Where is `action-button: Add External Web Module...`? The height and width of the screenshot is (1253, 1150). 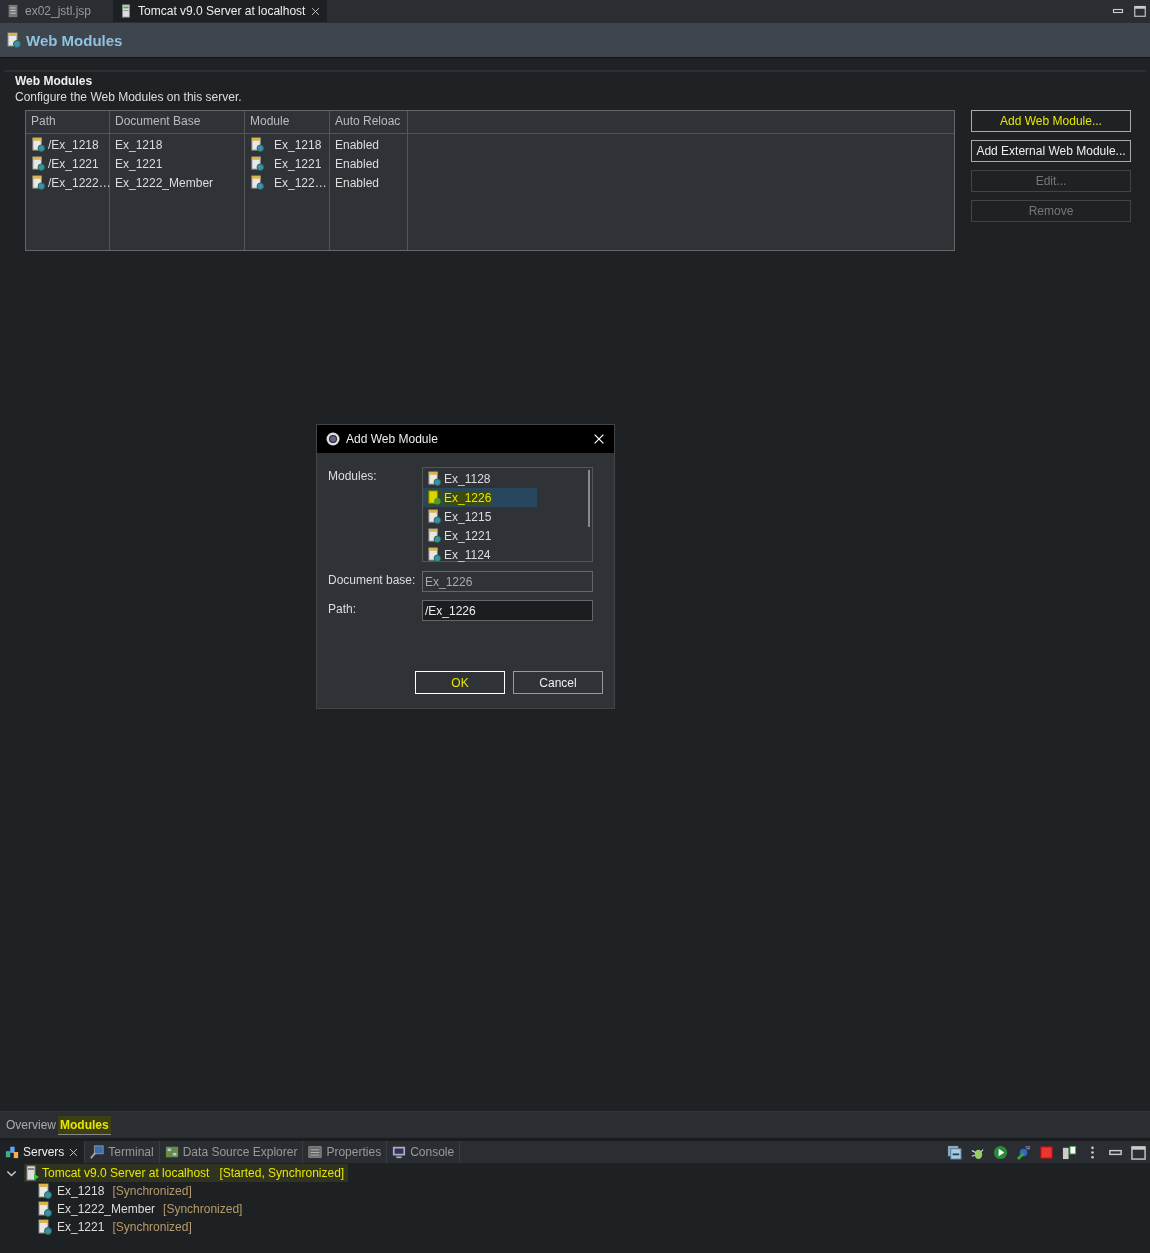 action-button: Add External Web Module... is located at coordinates (1051, 151).